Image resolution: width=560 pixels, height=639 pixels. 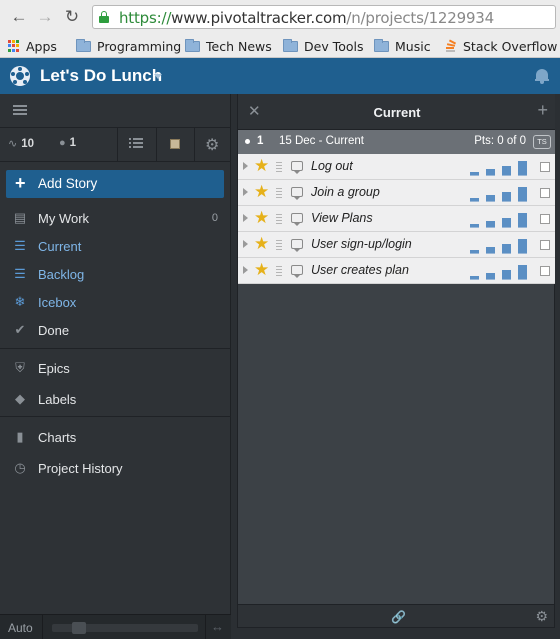 What do you see at coordinates (500, 46) in the screenshot?
I see `bookmark-stack-overflow: Stack Overflow` at bounding box center [500, 46].